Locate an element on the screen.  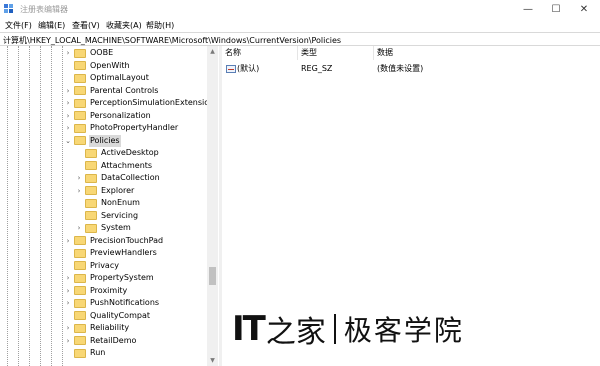
tree-node-label: NonEnum is located at coordinates (120, 203).